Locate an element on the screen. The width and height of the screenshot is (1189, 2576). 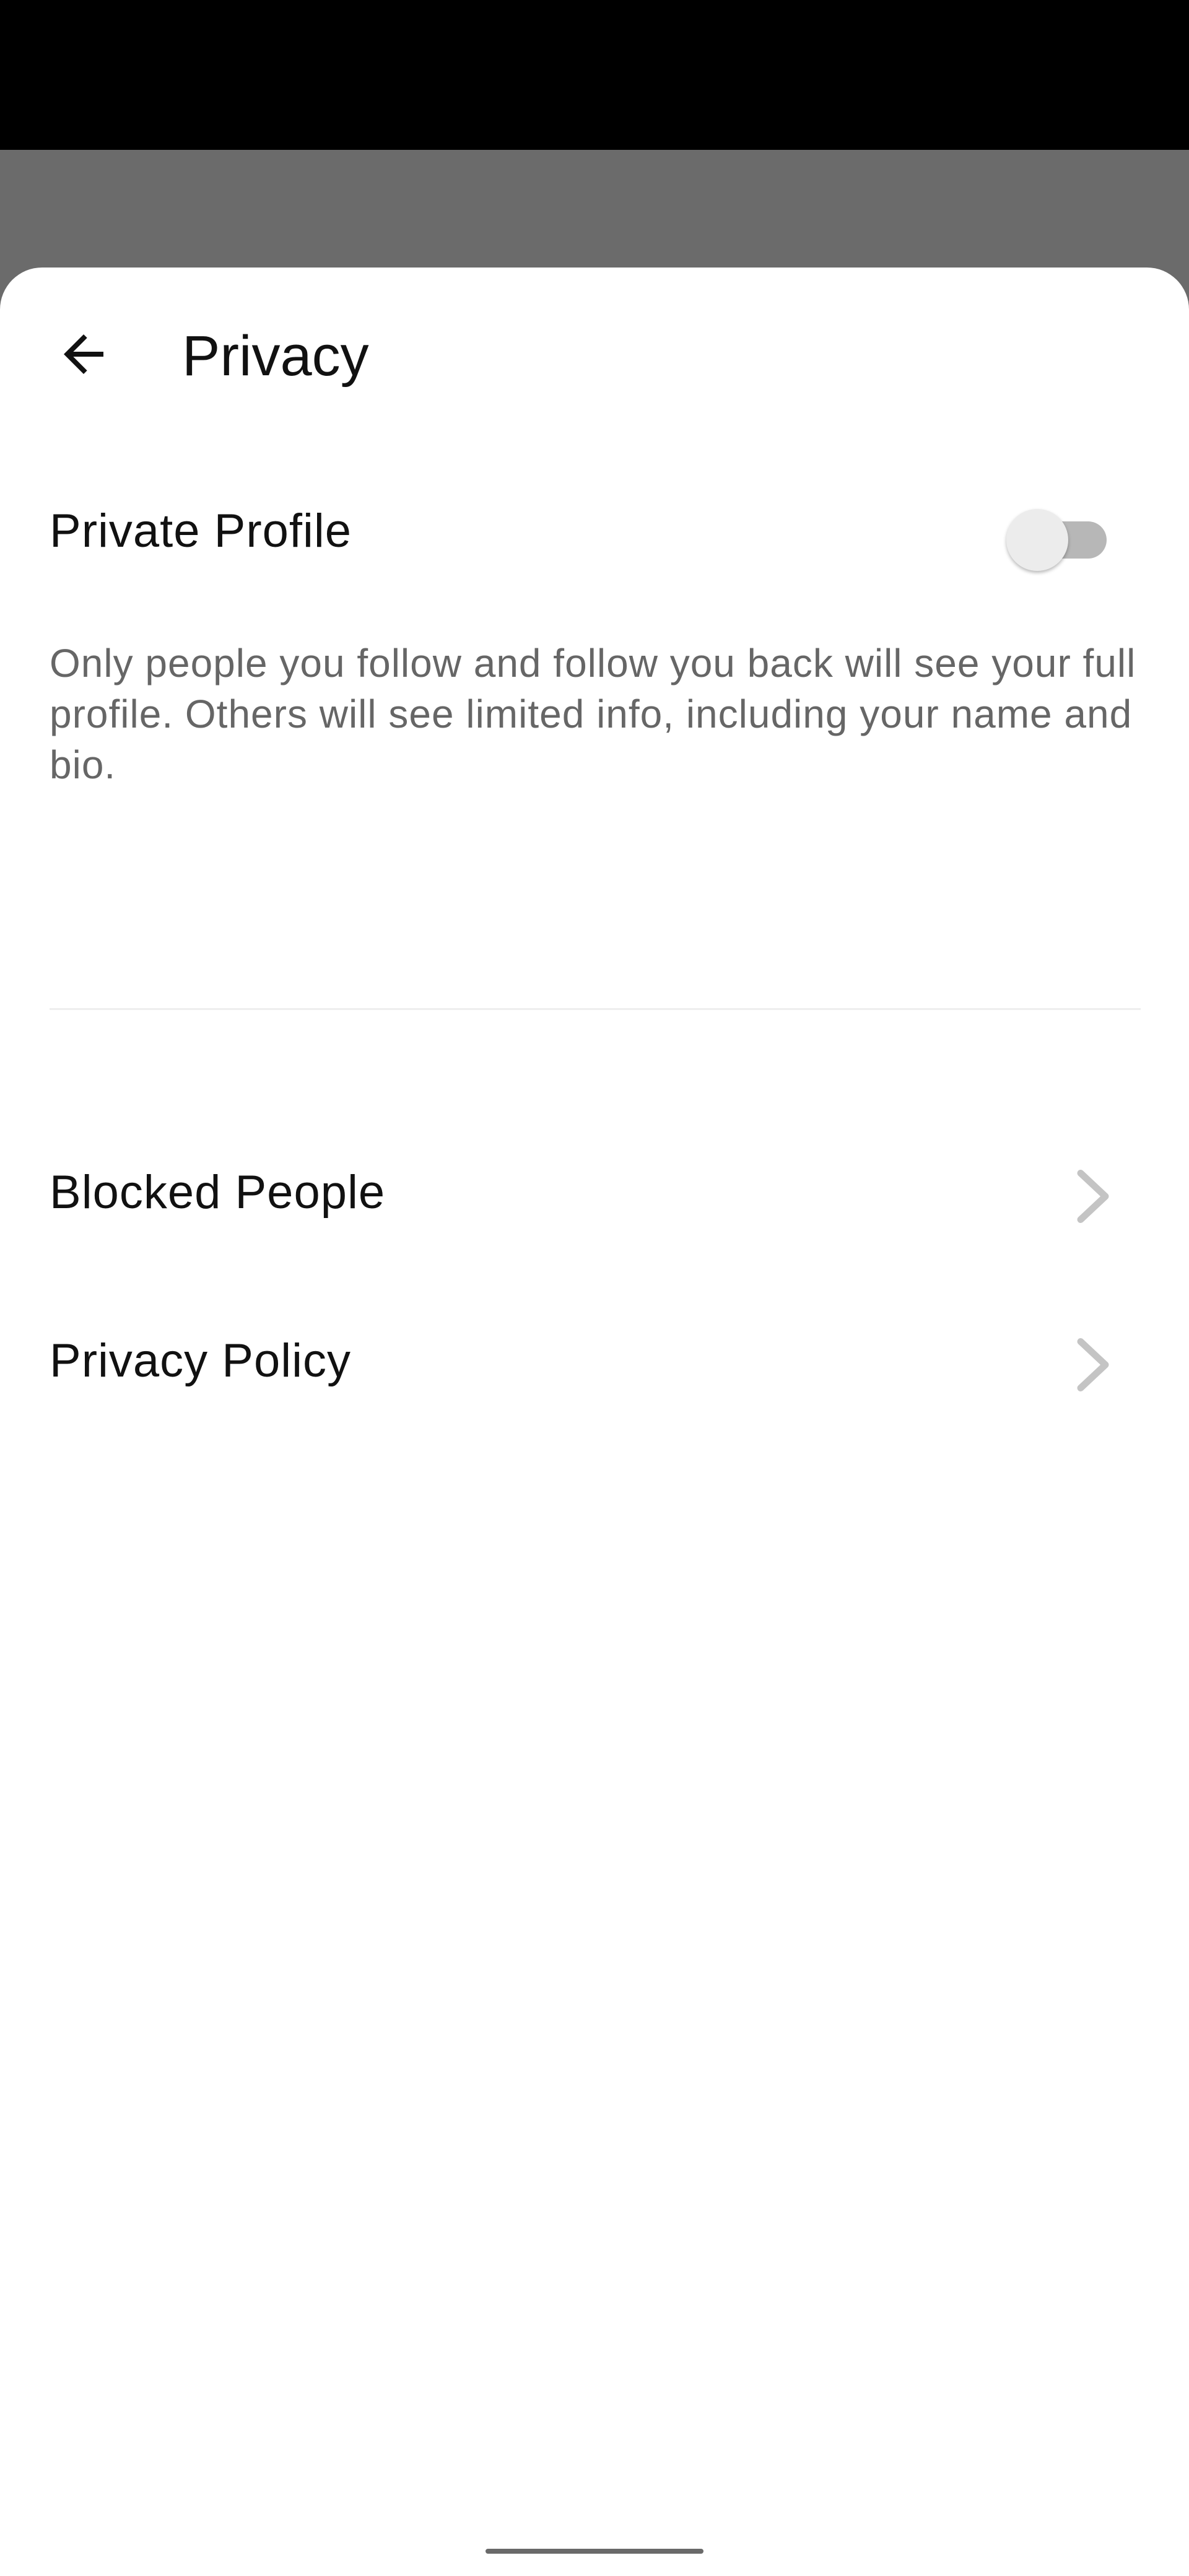
back-button is located at coordinates (83, 354).